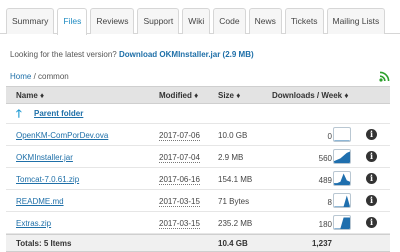 Image resolution: width=400 pixels, height=252 pixels. What do you see at coordinates (179, 136) in the screenshot?
I see `modified-date: 2017-07-06` at bounding box center [179, 136].